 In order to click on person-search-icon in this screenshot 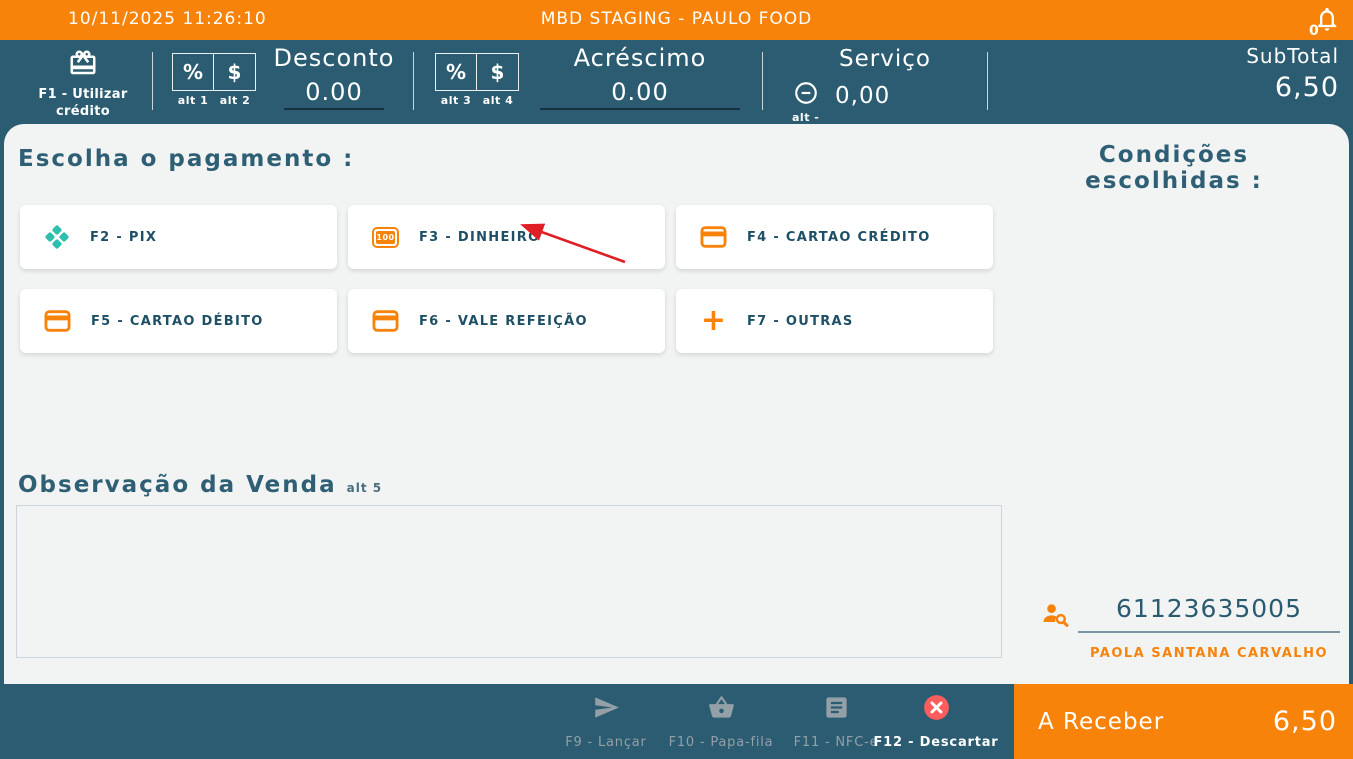, I will do `click(1056, 615)`.